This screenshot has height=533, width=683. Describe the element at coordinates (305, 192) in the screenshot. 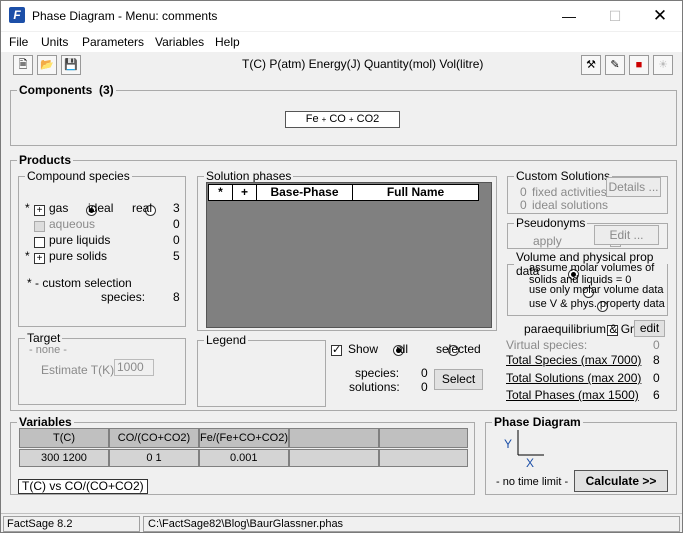

I see `col-base-phase: Base-Phase` at that location.